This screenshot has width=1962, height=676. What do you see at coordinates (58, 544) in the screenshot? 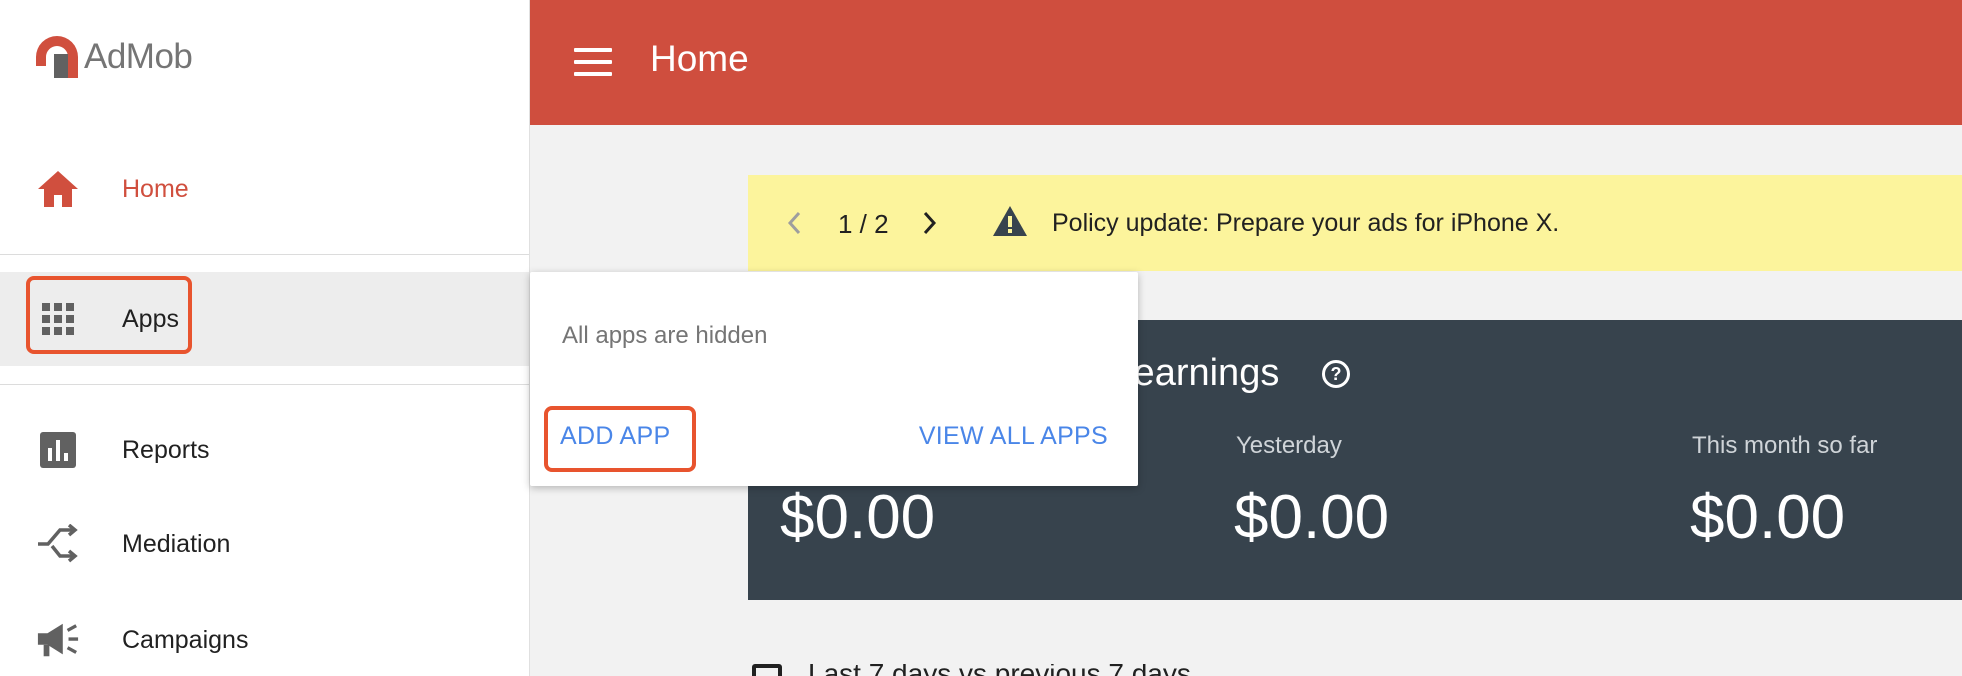
I see `mediation-icon` at bounding box center [58, 544].